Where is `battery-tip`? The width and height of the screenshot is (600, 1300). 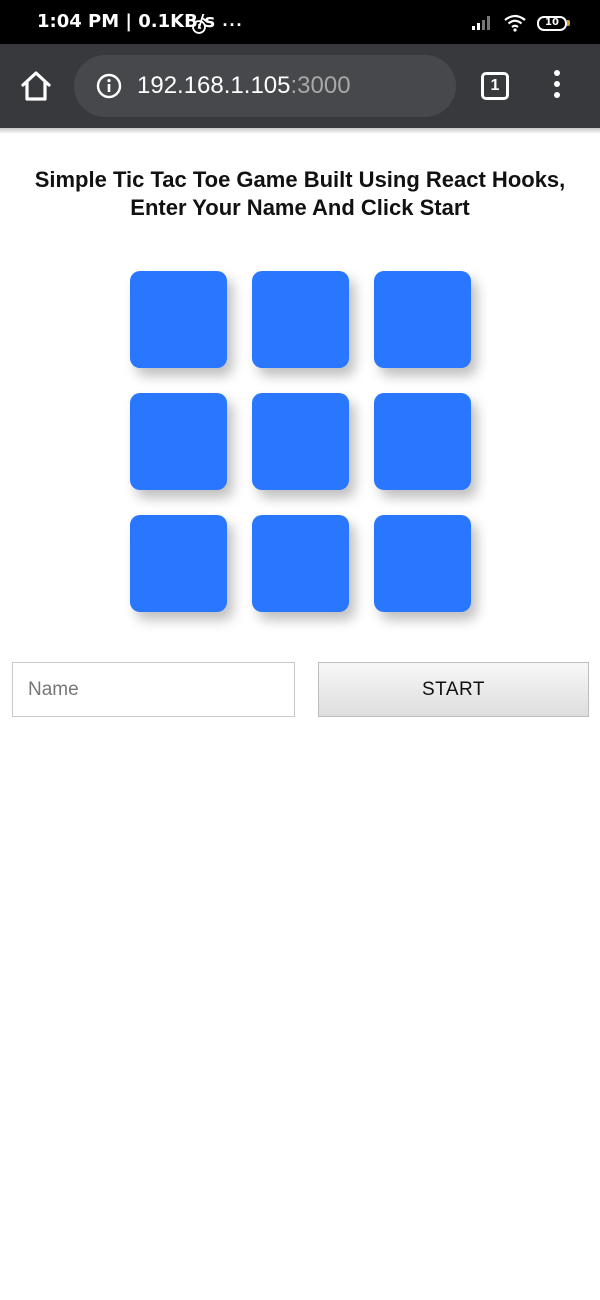 battery-tip is located at coordinates (568, 23).